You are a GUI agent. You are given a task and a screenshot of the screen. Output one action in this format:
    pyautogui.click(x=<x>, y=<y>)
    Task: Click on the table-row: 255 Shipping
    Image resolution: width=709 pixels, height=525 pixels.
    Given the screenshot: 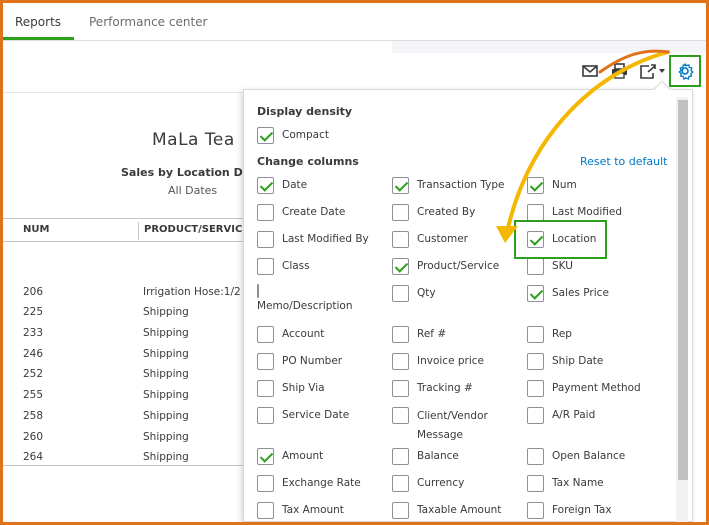 What is the action you would take?
    pyautogui.click(x=106, y=395)
    